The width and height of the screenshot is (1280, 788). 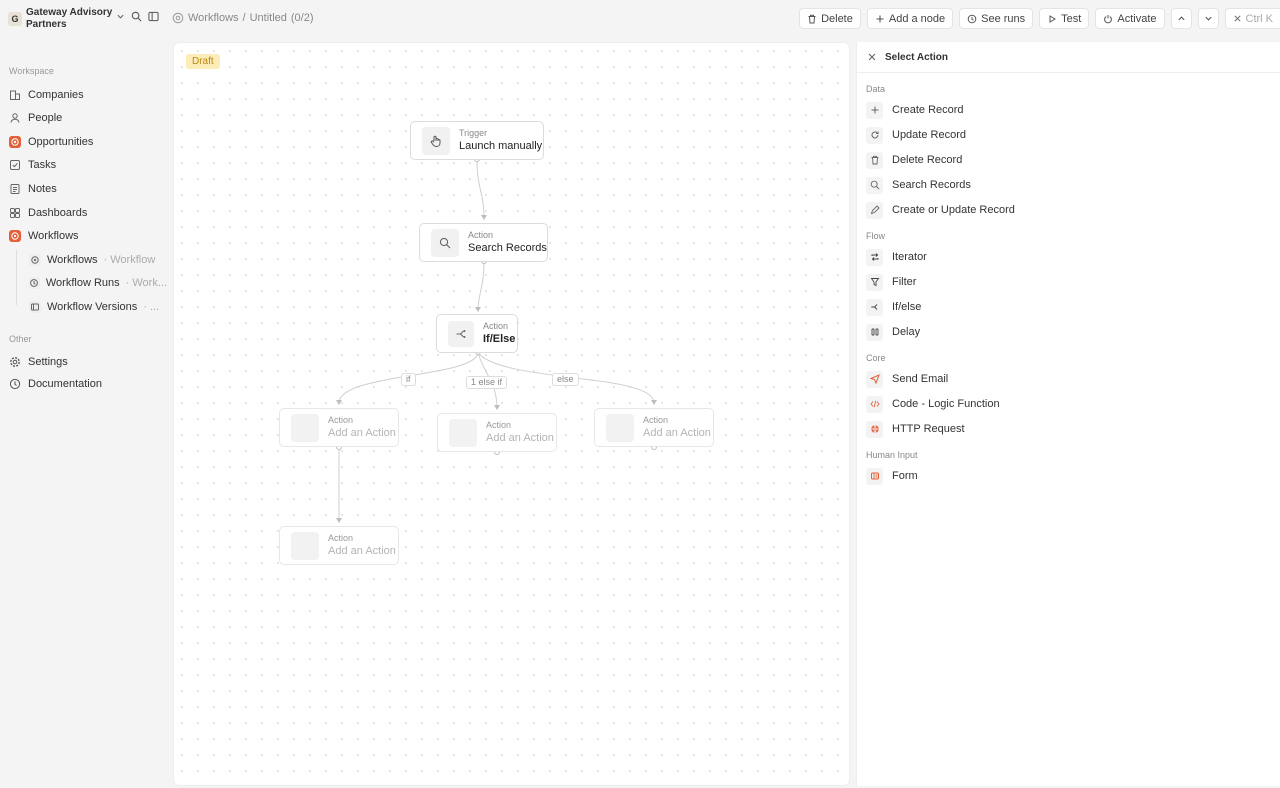 I want to click on sidebar-item-label: People, so click(x=45, y=118).